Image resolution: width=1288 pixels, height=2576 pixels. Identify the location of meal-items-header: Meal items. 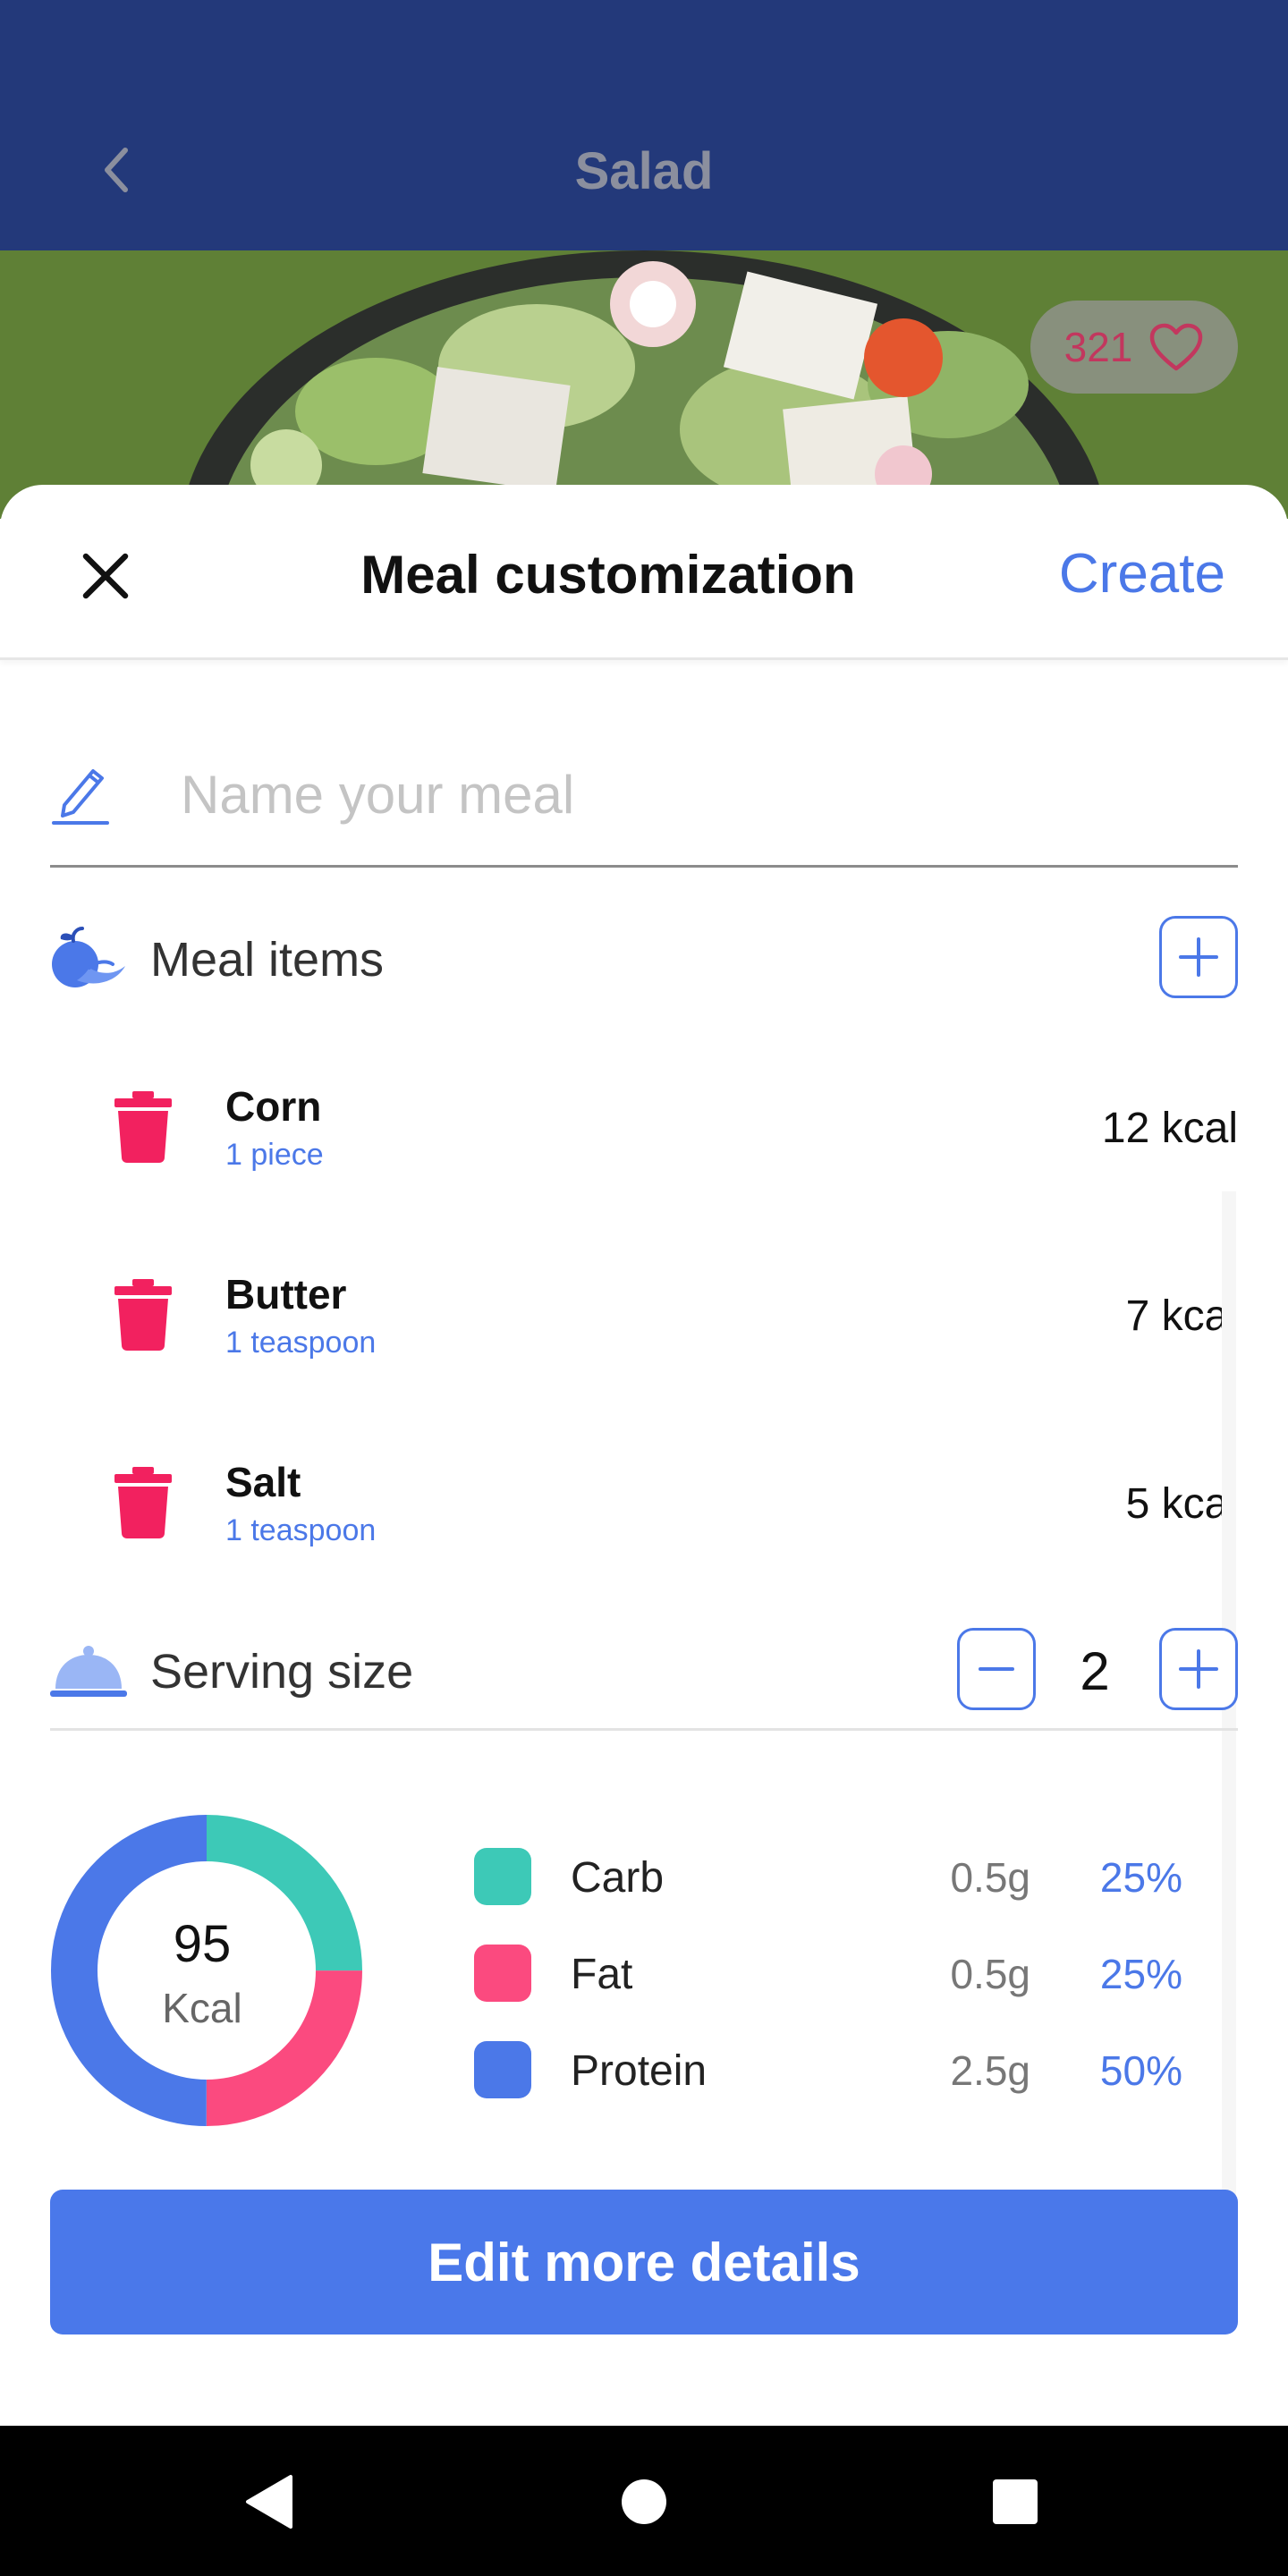
(644, 957).